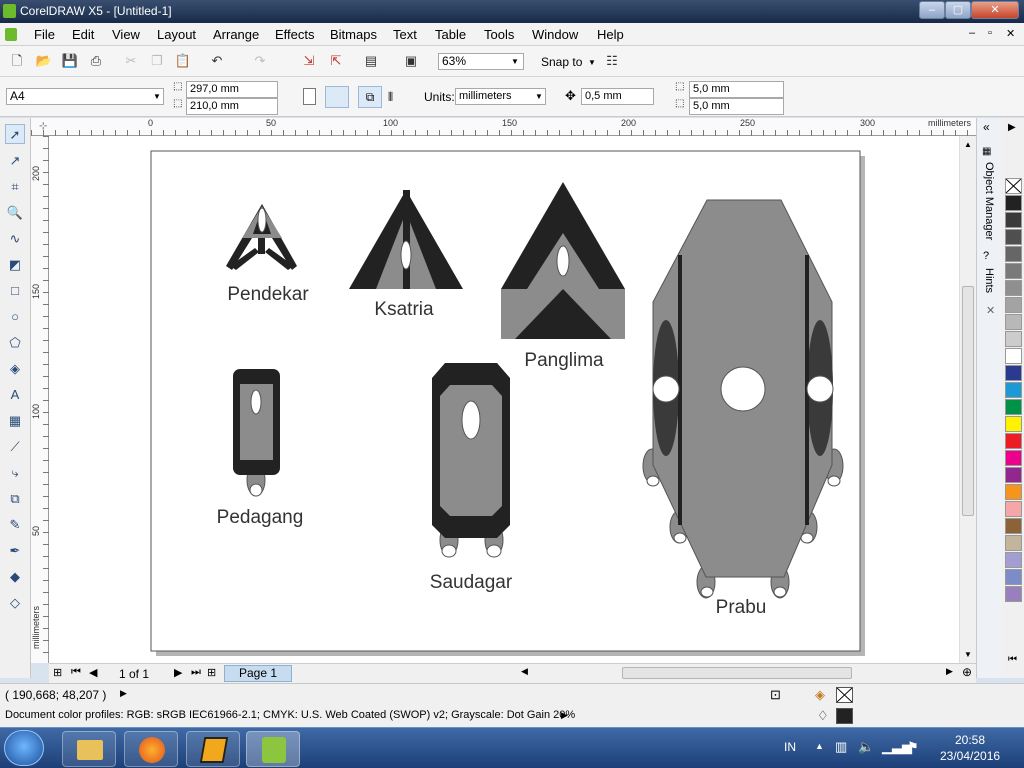 The height and width of the screenshot is (768, 1024). What do you see at coordinates (1012, 659) in the screenshot?
I see `palette-flyout-icon: ⏮` at bounding box center [1012, 659].